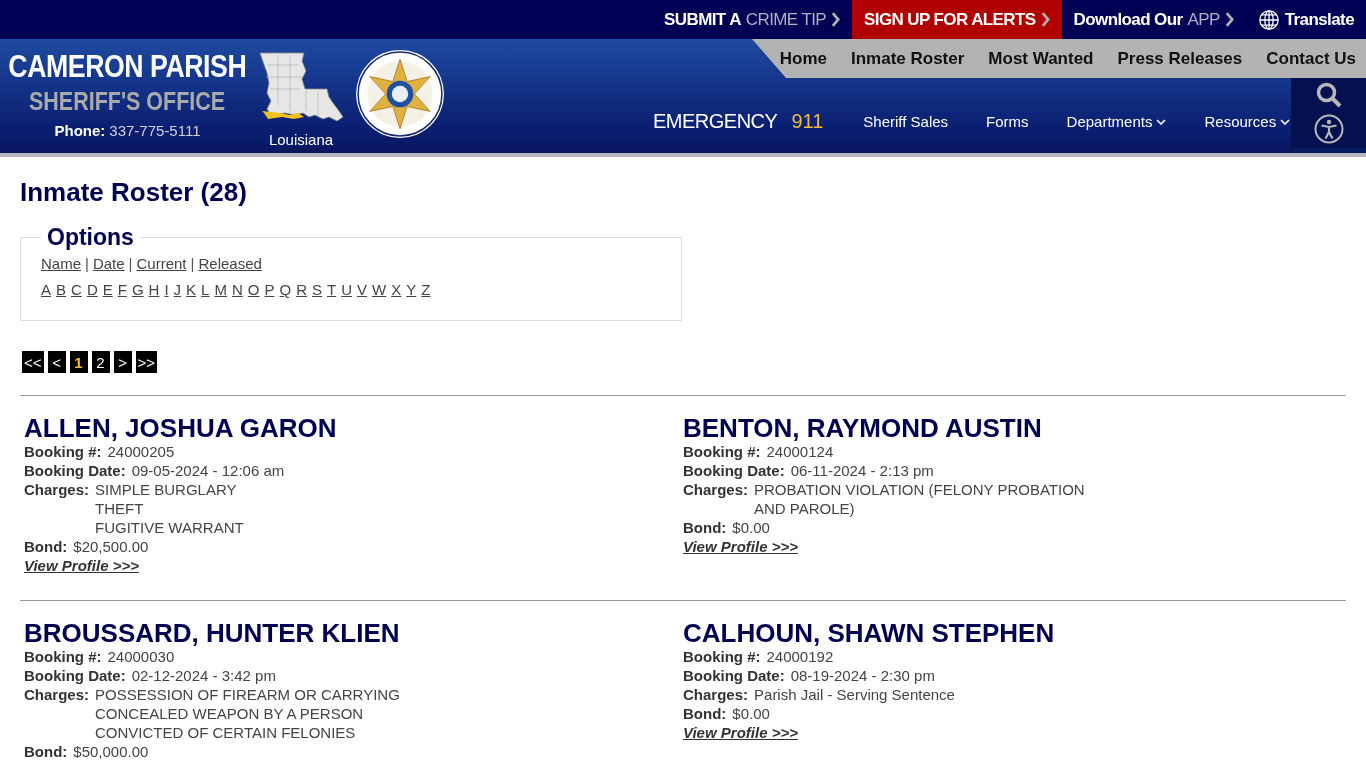 The height and width of the screenshot is (768, 1366). I want to click on letter-link: M, so click(220, 289).